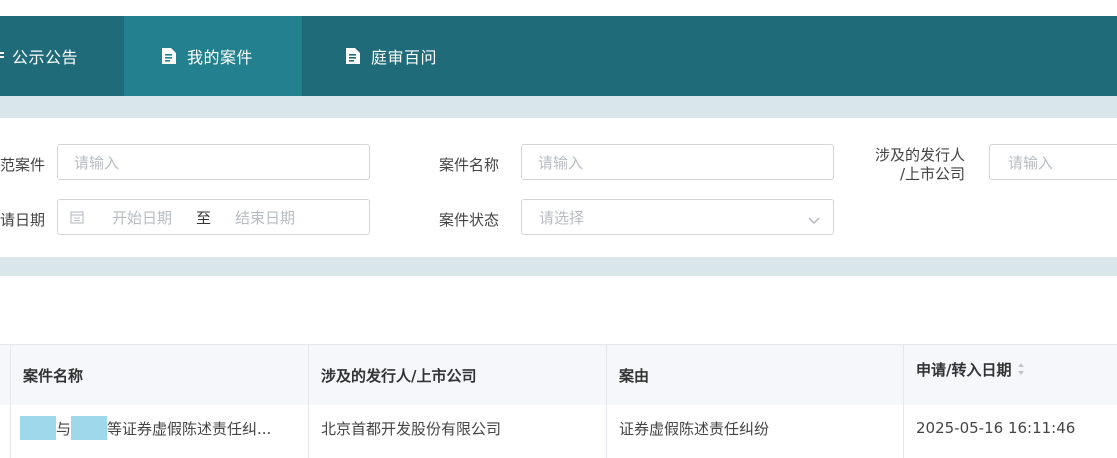 Image resolution: width=1117 pixels, height=458 pixels. What do you see at coordinates (265, 217) in the screenshot?
I see `end-date-input: 结束日期` at bounding box center [265, 217].